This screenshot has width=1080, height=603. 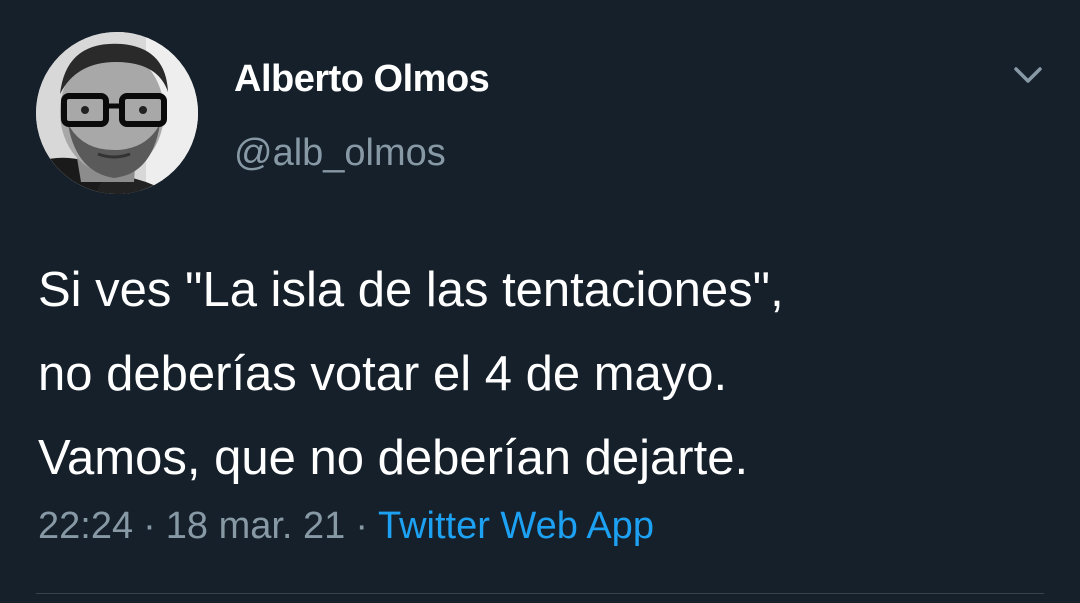 What do you see at coordinates (393, 458) in the screenshot?
I see `tweet-text-line: Vamos, que no deberían dejarte.` at bounding box center [393, 458].